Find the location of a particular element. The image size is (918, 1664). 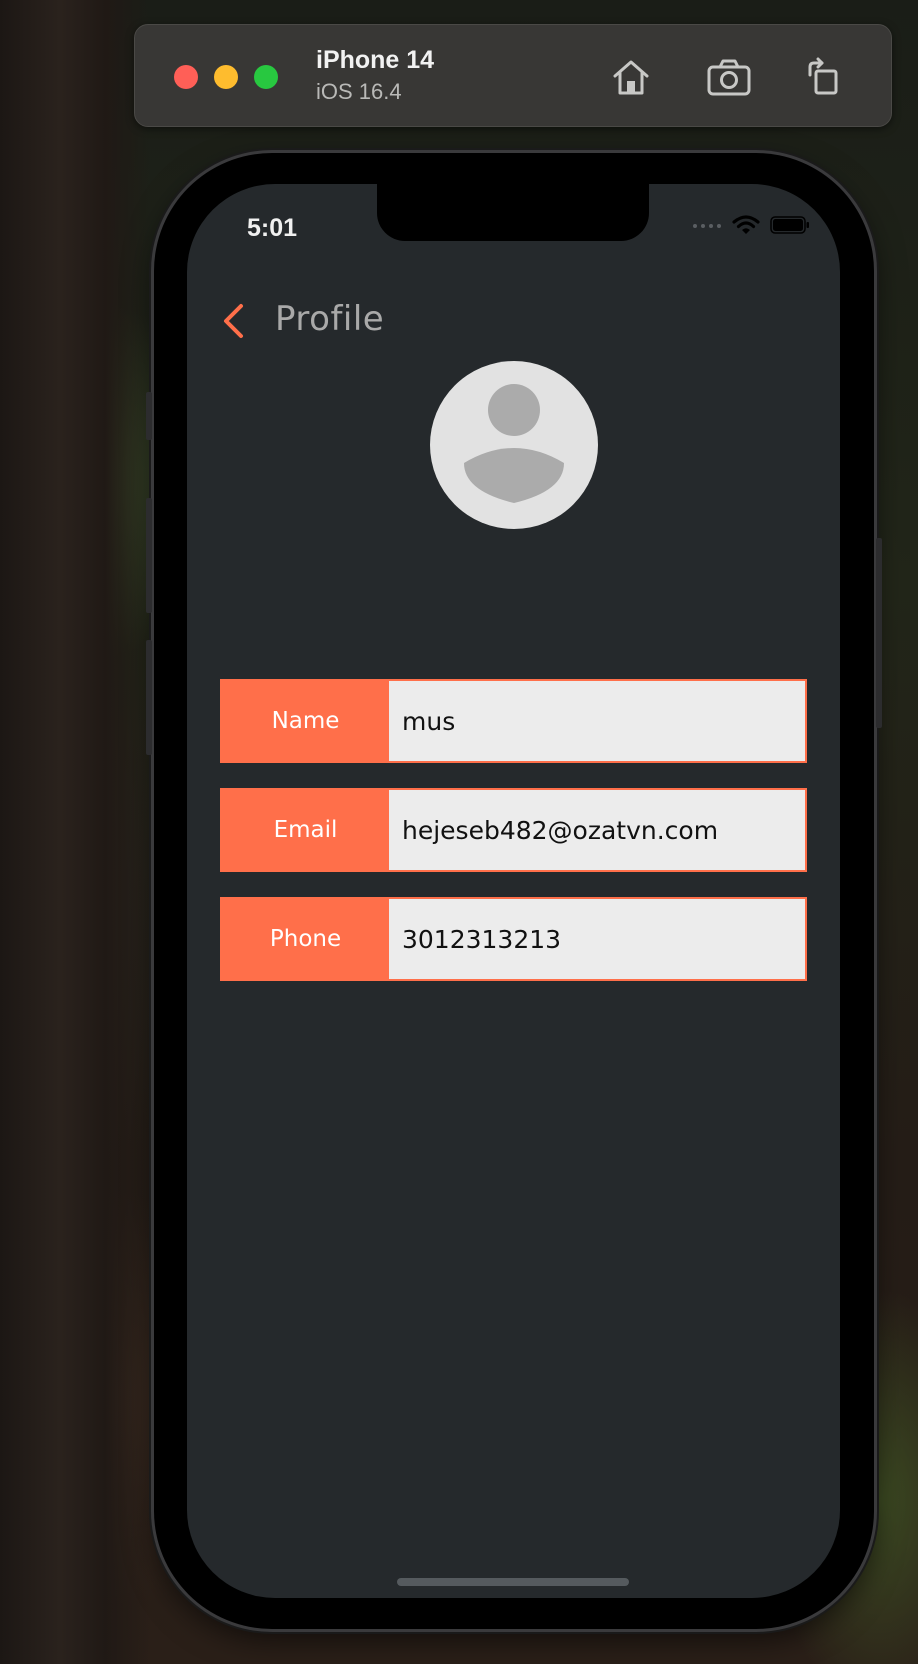

status-time: 5:01 is located at coordinates (272, 228).